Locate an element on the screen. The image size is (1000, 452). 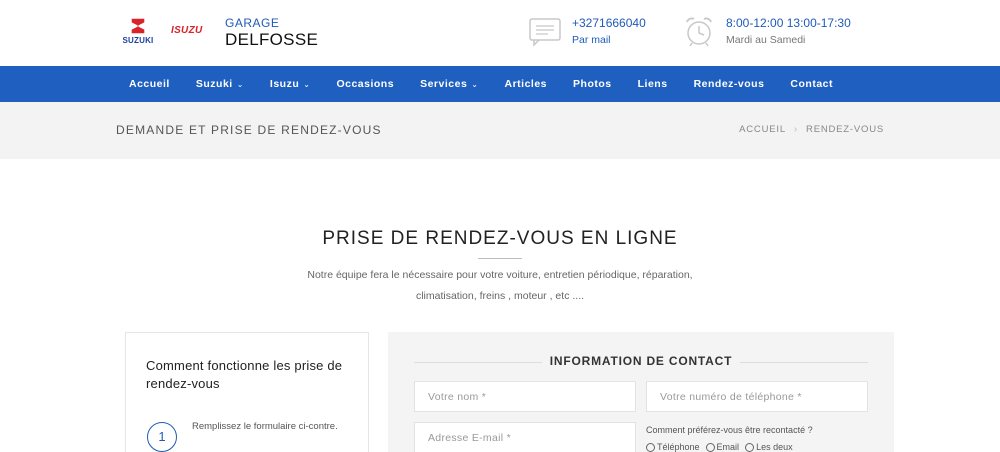
opening-hours-block: 8:00-12:00 13:00-17:30 Mardi au Samedi is located at coordinates (766, 31).